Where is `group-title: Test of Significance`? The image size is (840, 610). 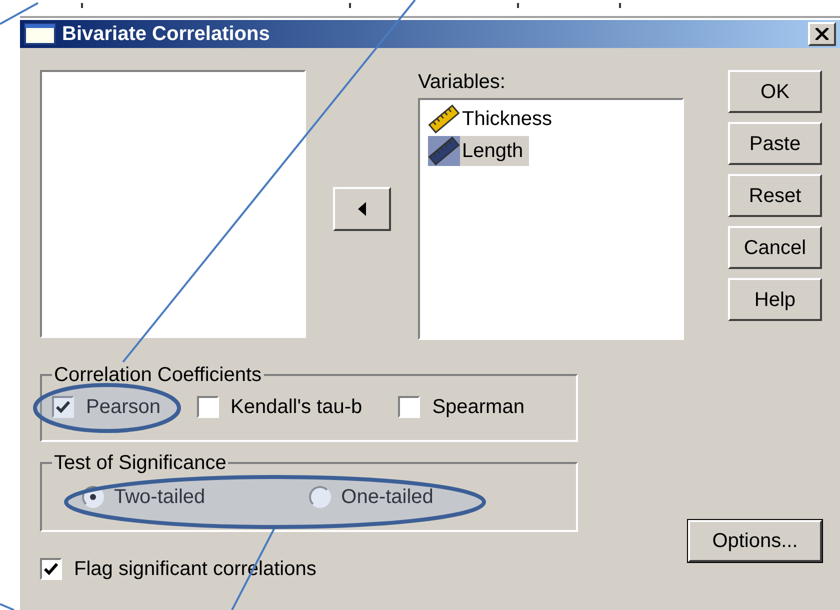
group-title: Test of Significance is located at coordinates (140, 463).